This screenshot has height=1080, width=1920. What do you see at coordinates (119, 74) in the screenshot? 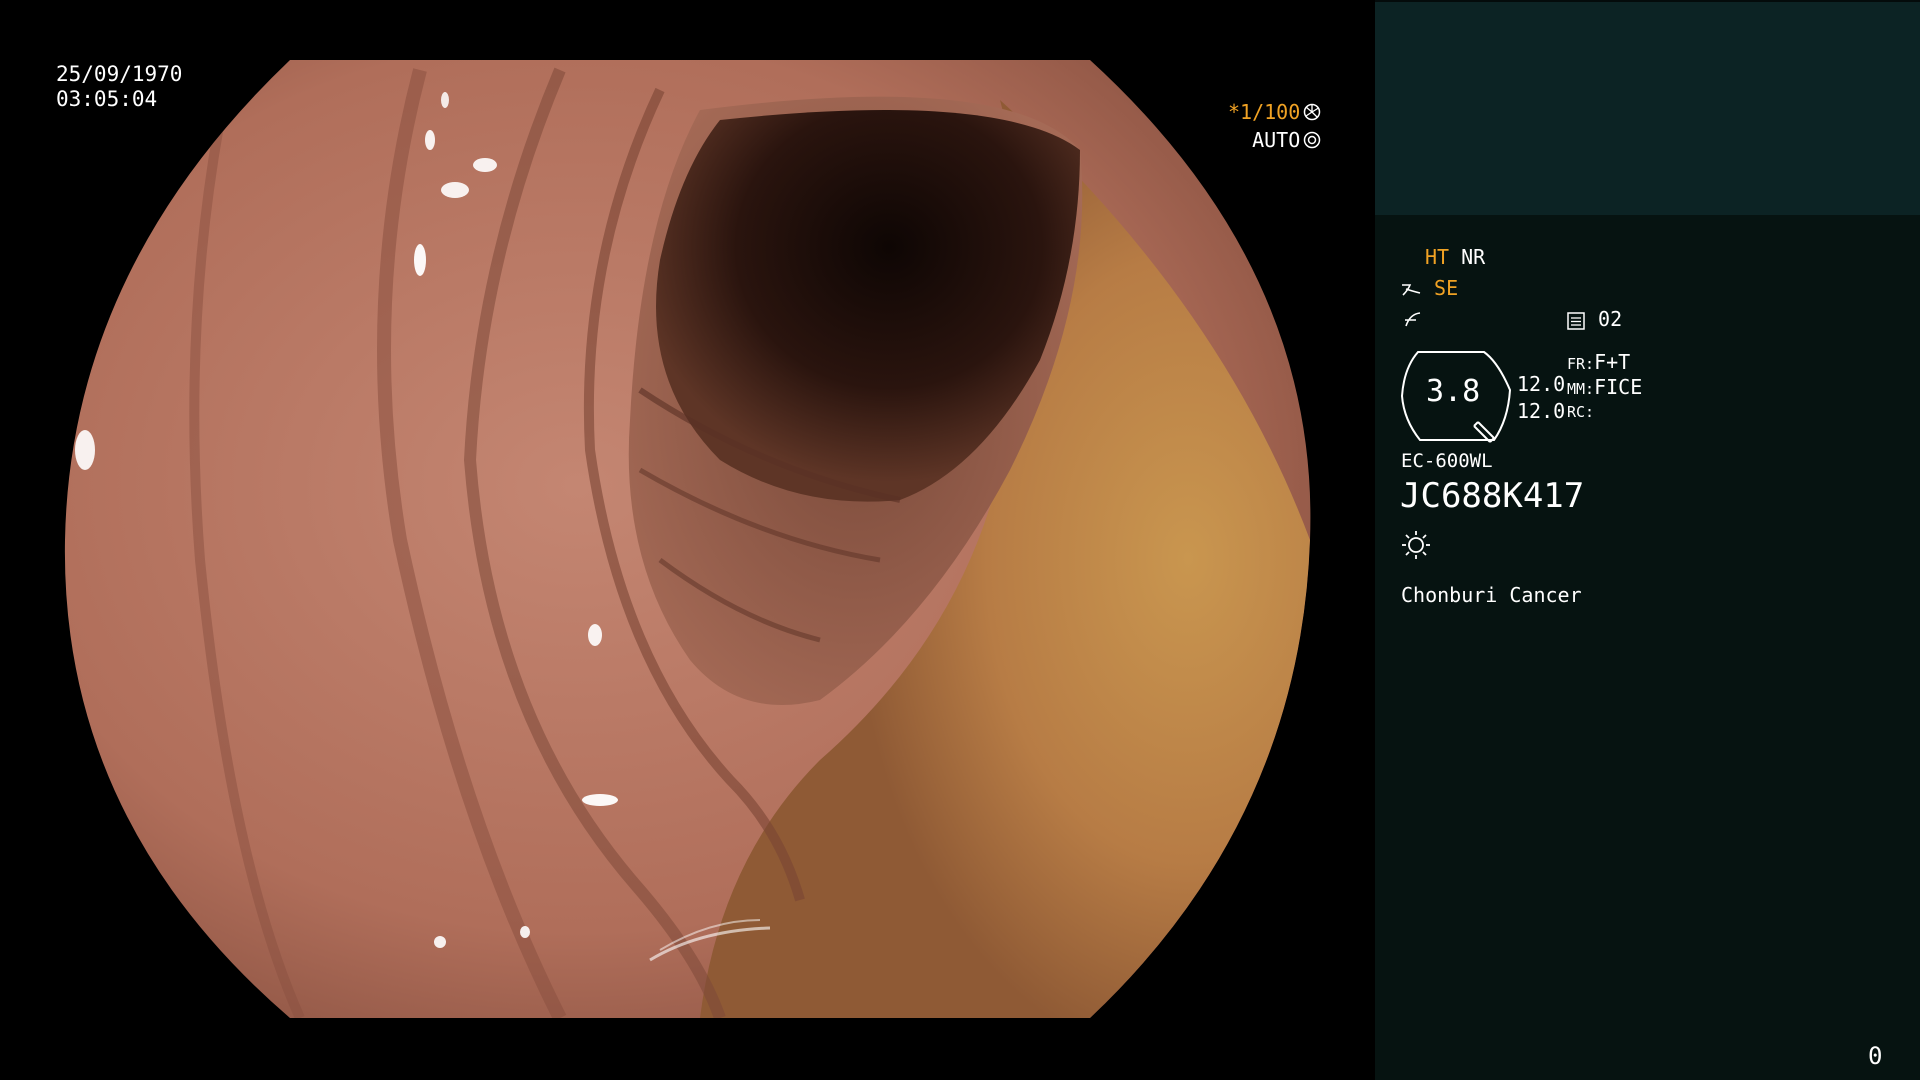
I see `date: 25/09/1970` at bounding box center [119, 74].